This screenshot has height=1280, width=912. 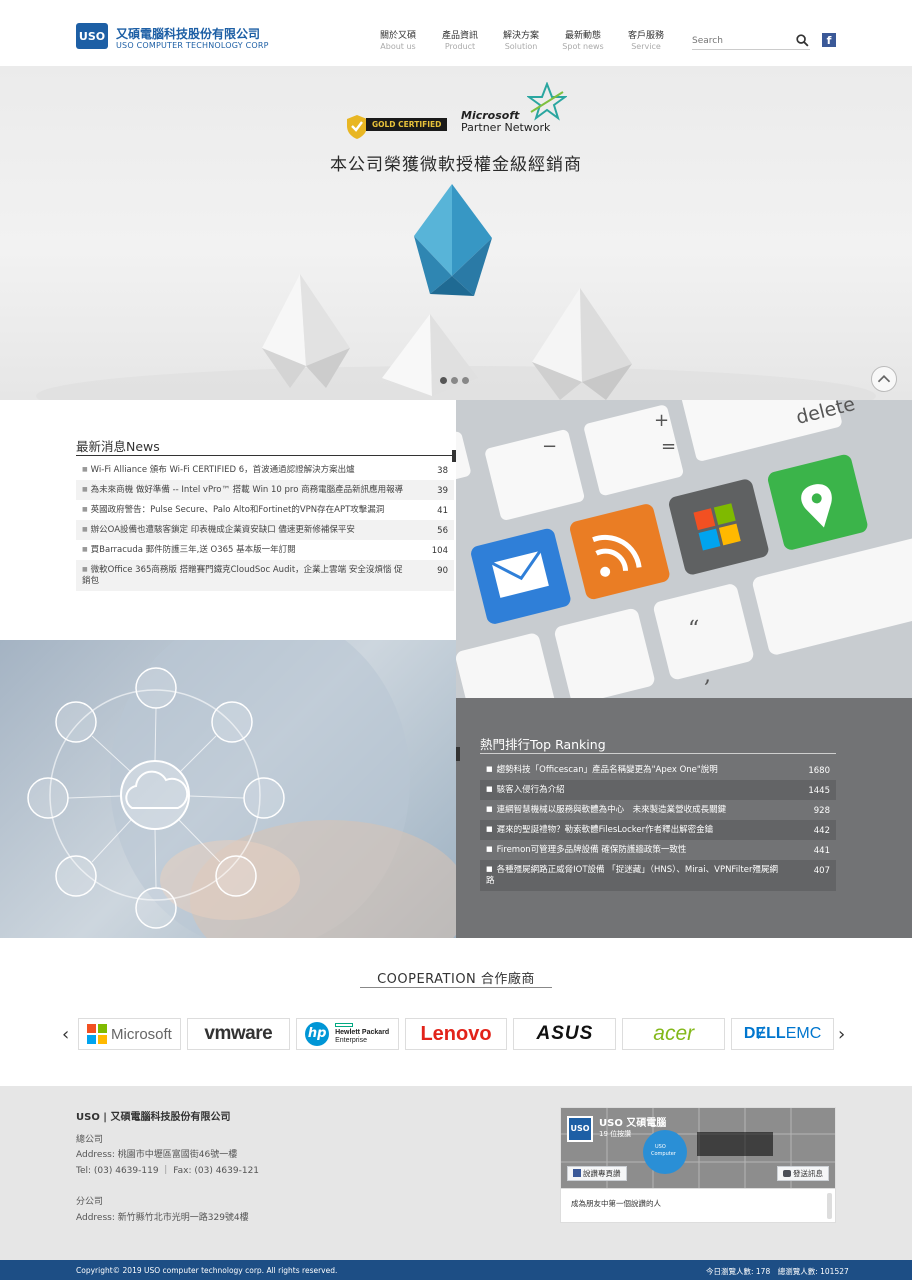 I want to click on fb-like-icon, so click(x=577, y=1173).